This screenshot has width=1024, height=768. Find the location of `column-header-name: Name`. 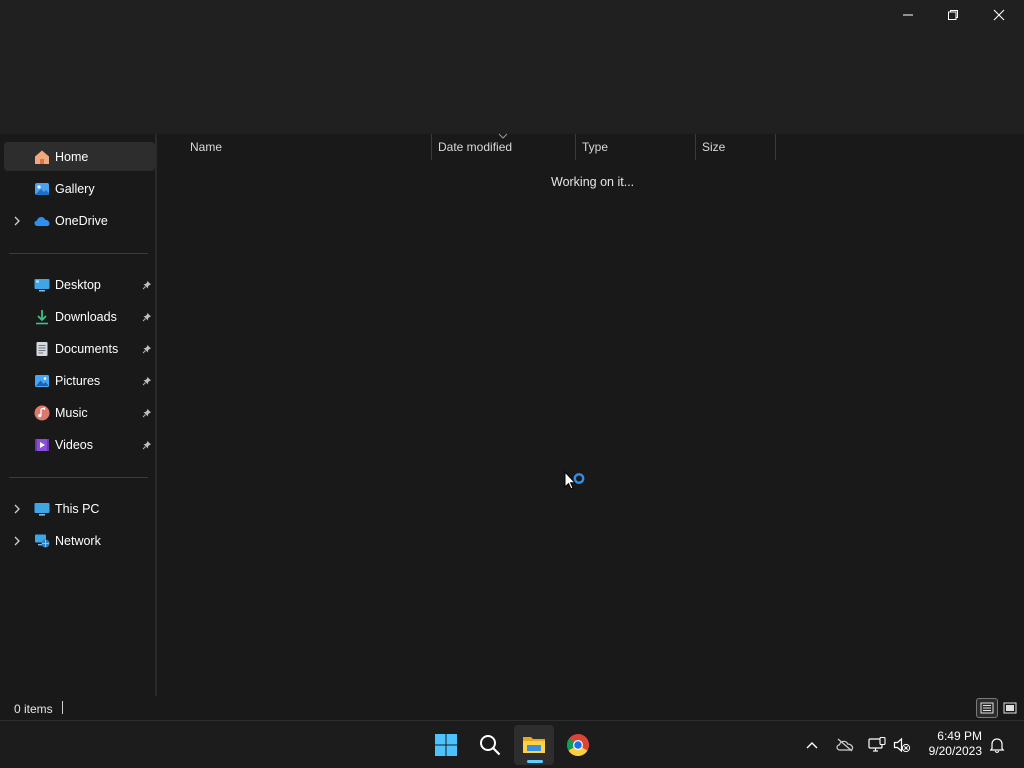

column-header-name: Name is located at coordinates (308, 147).